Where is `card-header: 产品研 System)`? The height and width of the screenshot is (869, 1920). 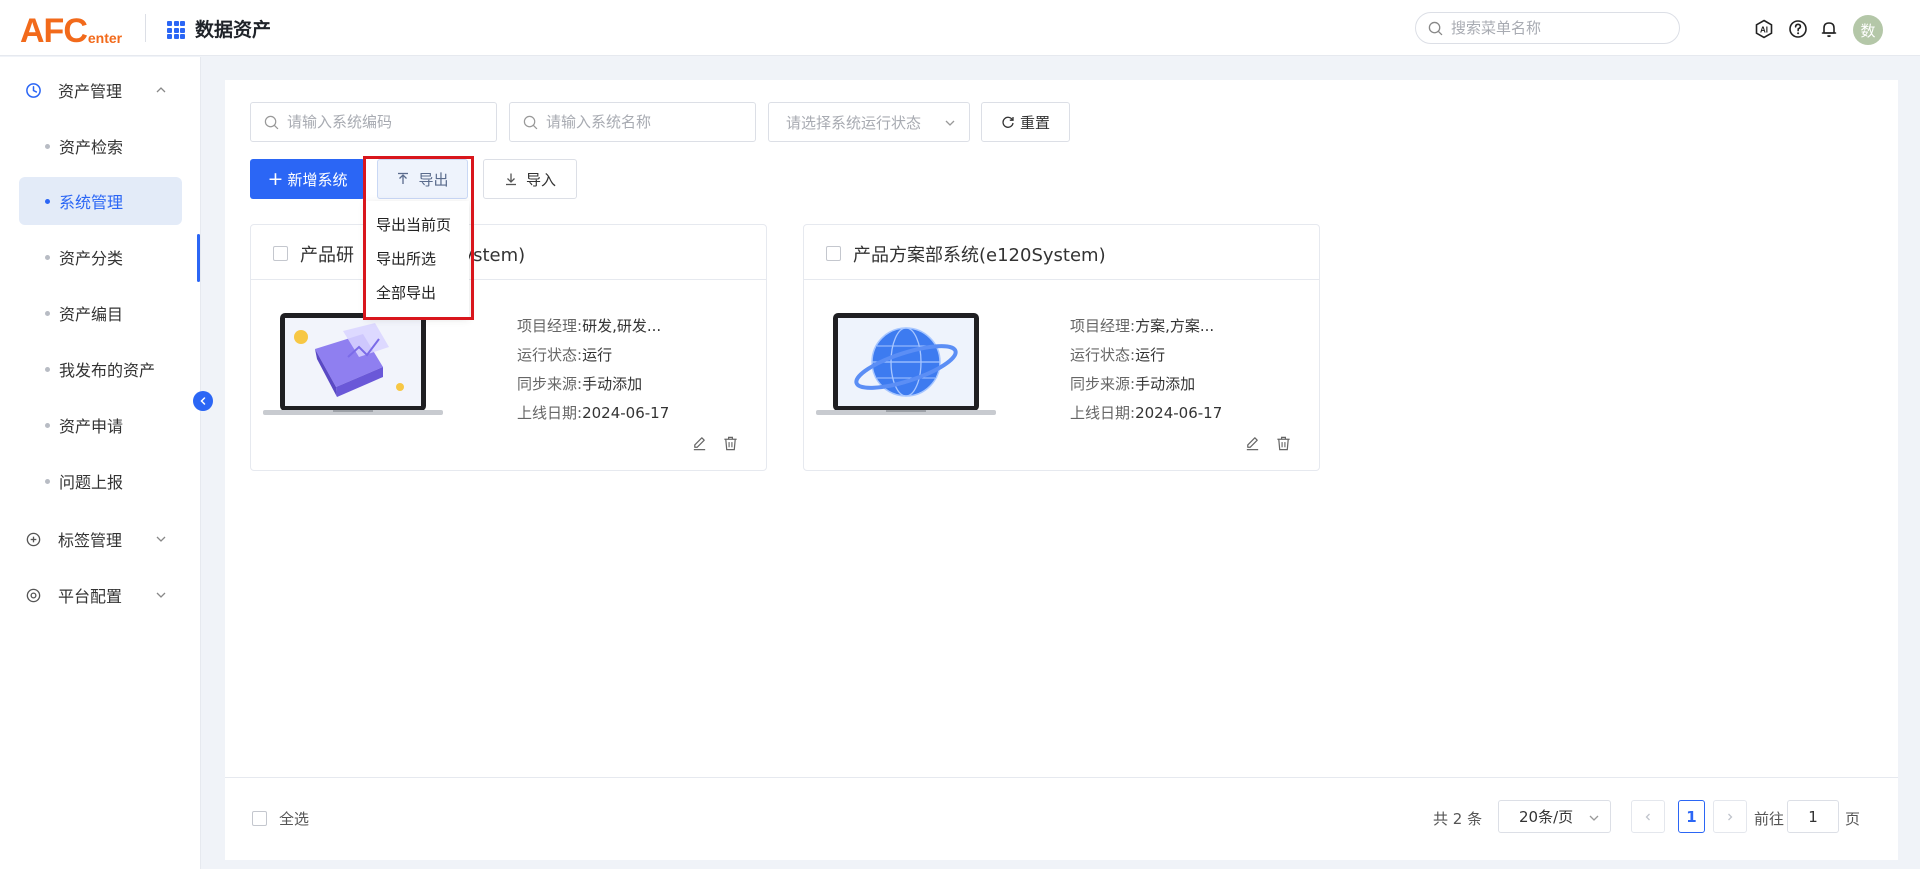 card-header: 产品研 System) is located at coordinates (508, 252).